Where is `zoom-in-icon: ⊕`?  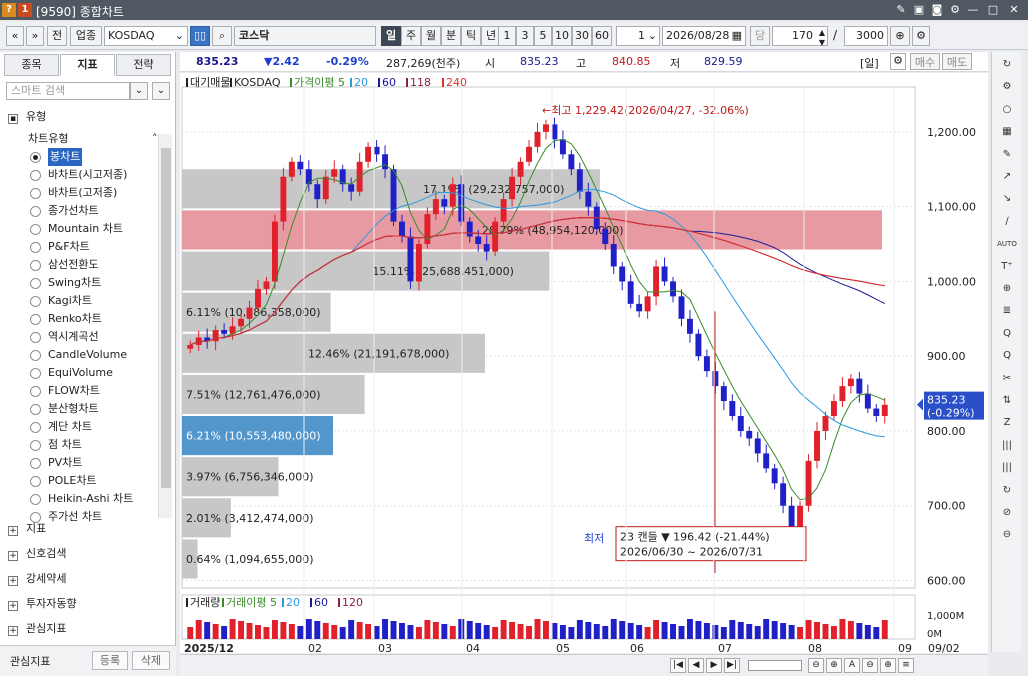
zoom-in-icon: ⊕ is located at coordinates (900, 36).